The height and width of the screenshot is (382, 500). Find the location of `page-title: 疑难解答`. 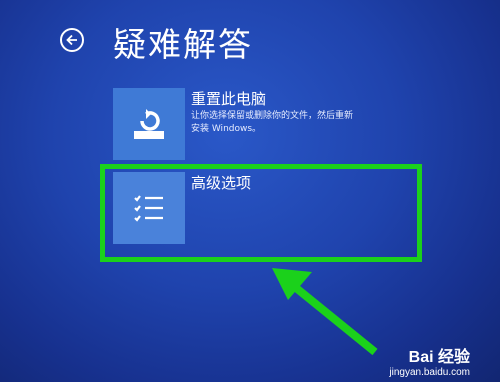

page-title: 疑难解答 is located at coordinates (183, 44).